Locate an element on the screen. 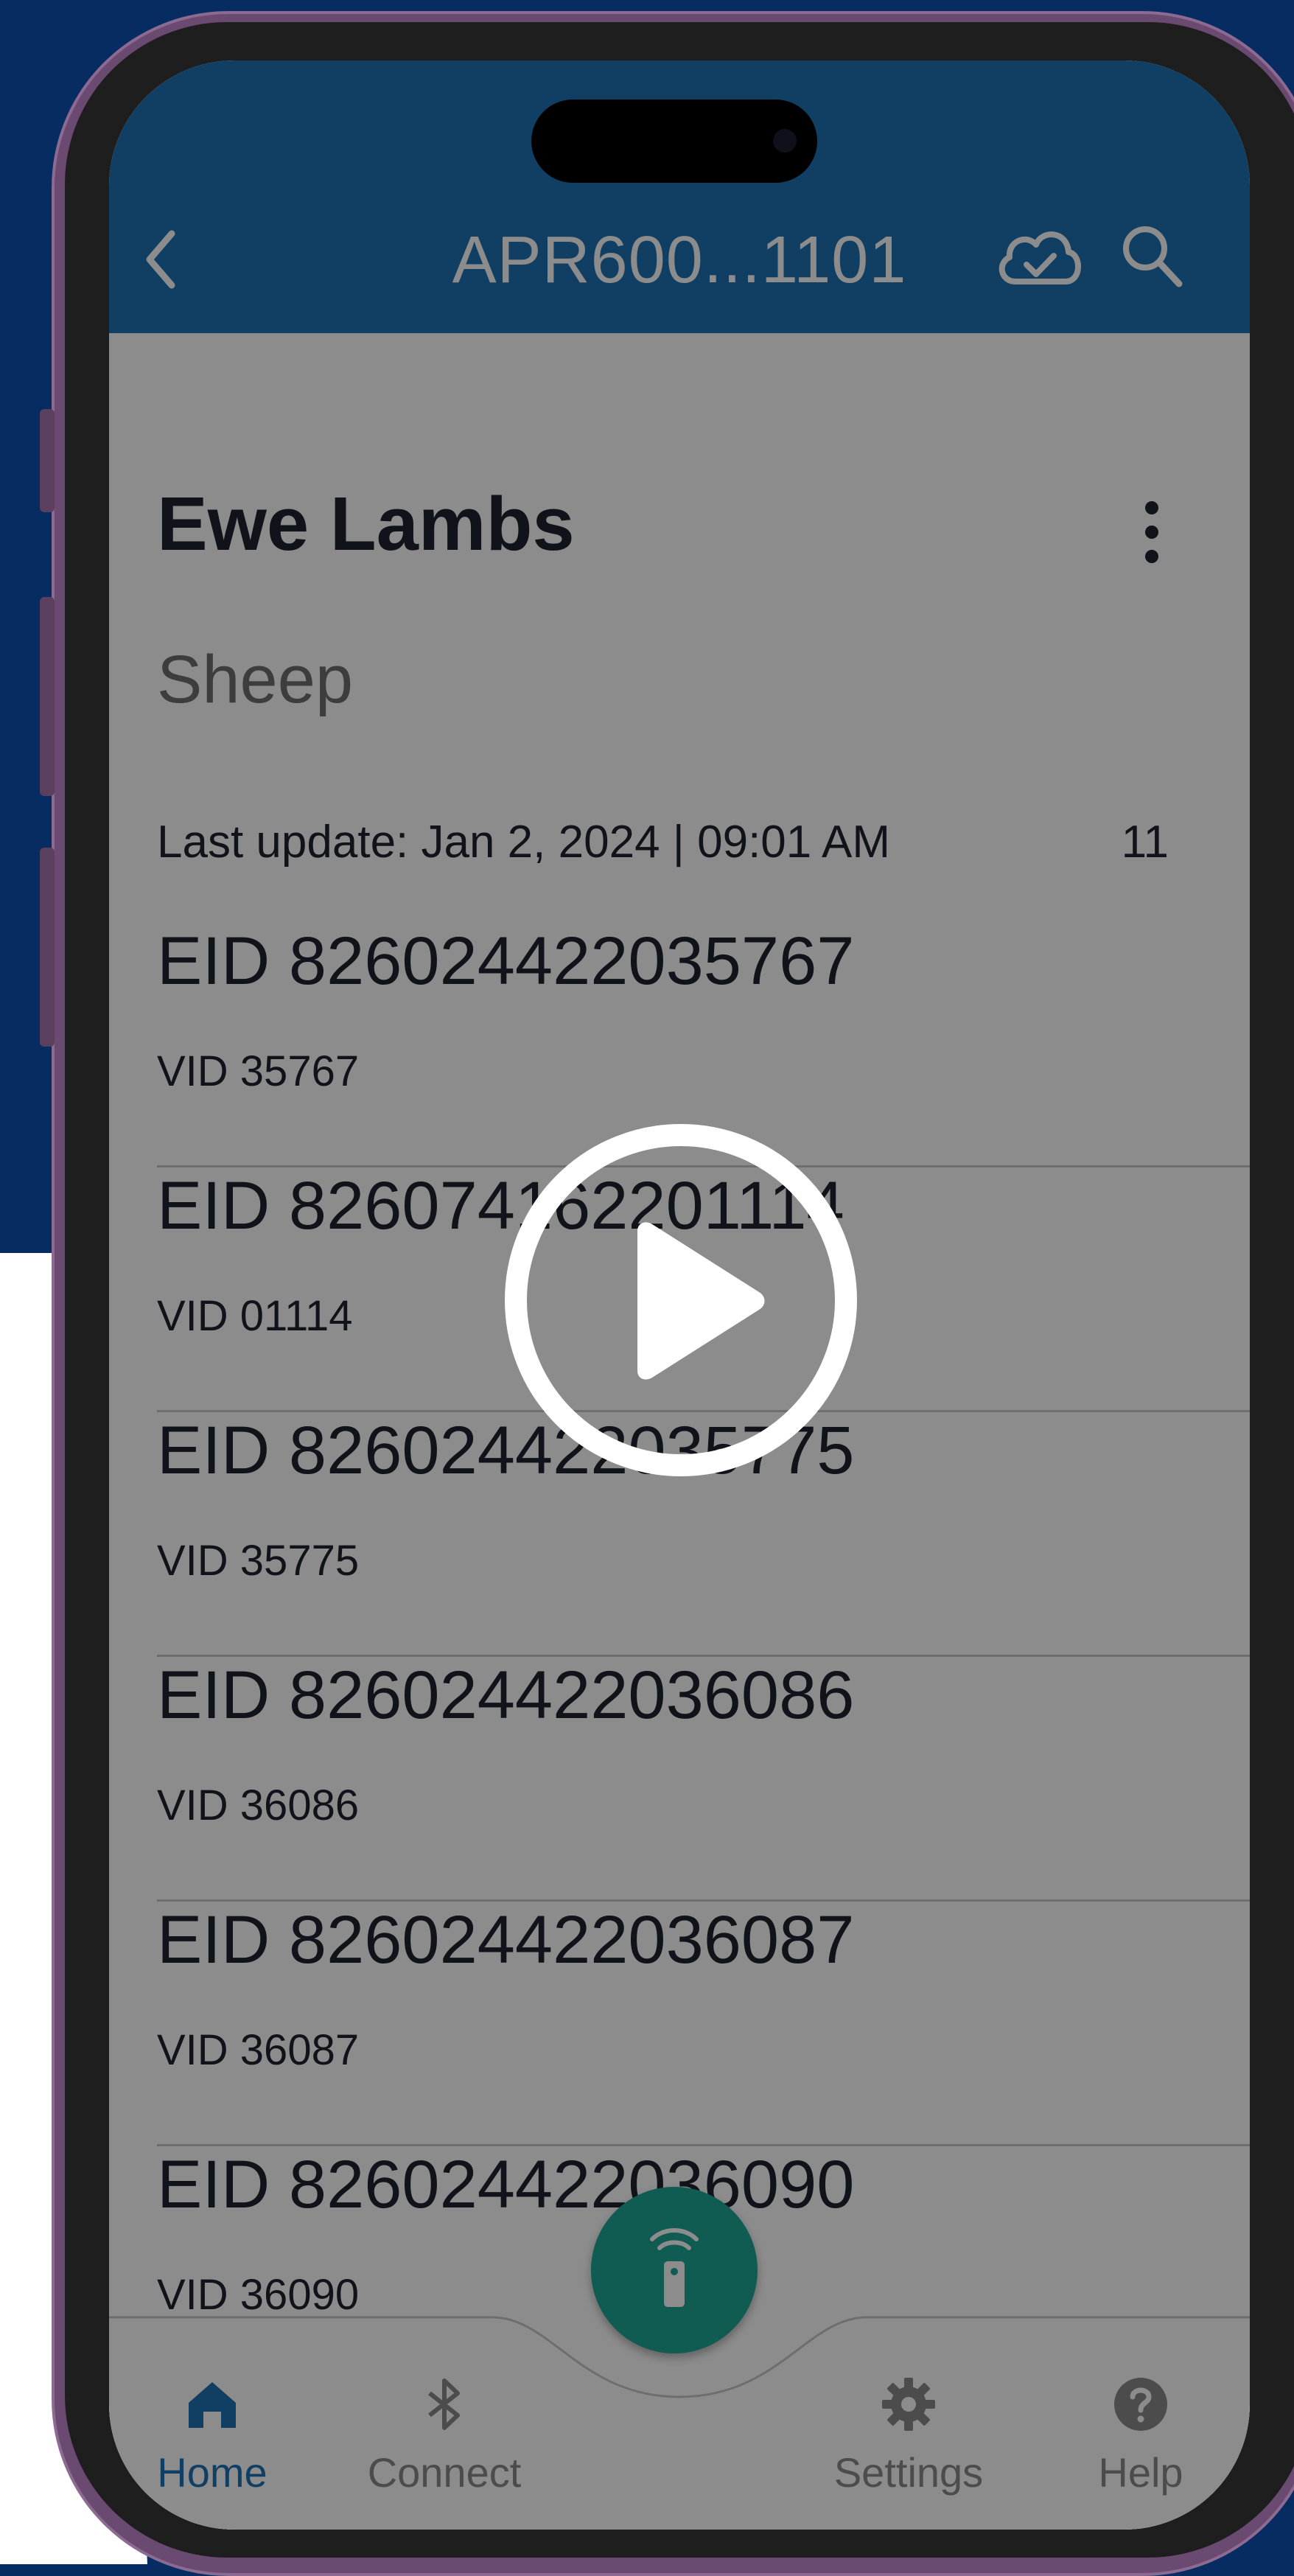 This screenshot has width=1294, height=2576. phone-volume-down-button is located at coordinates (47, 948).